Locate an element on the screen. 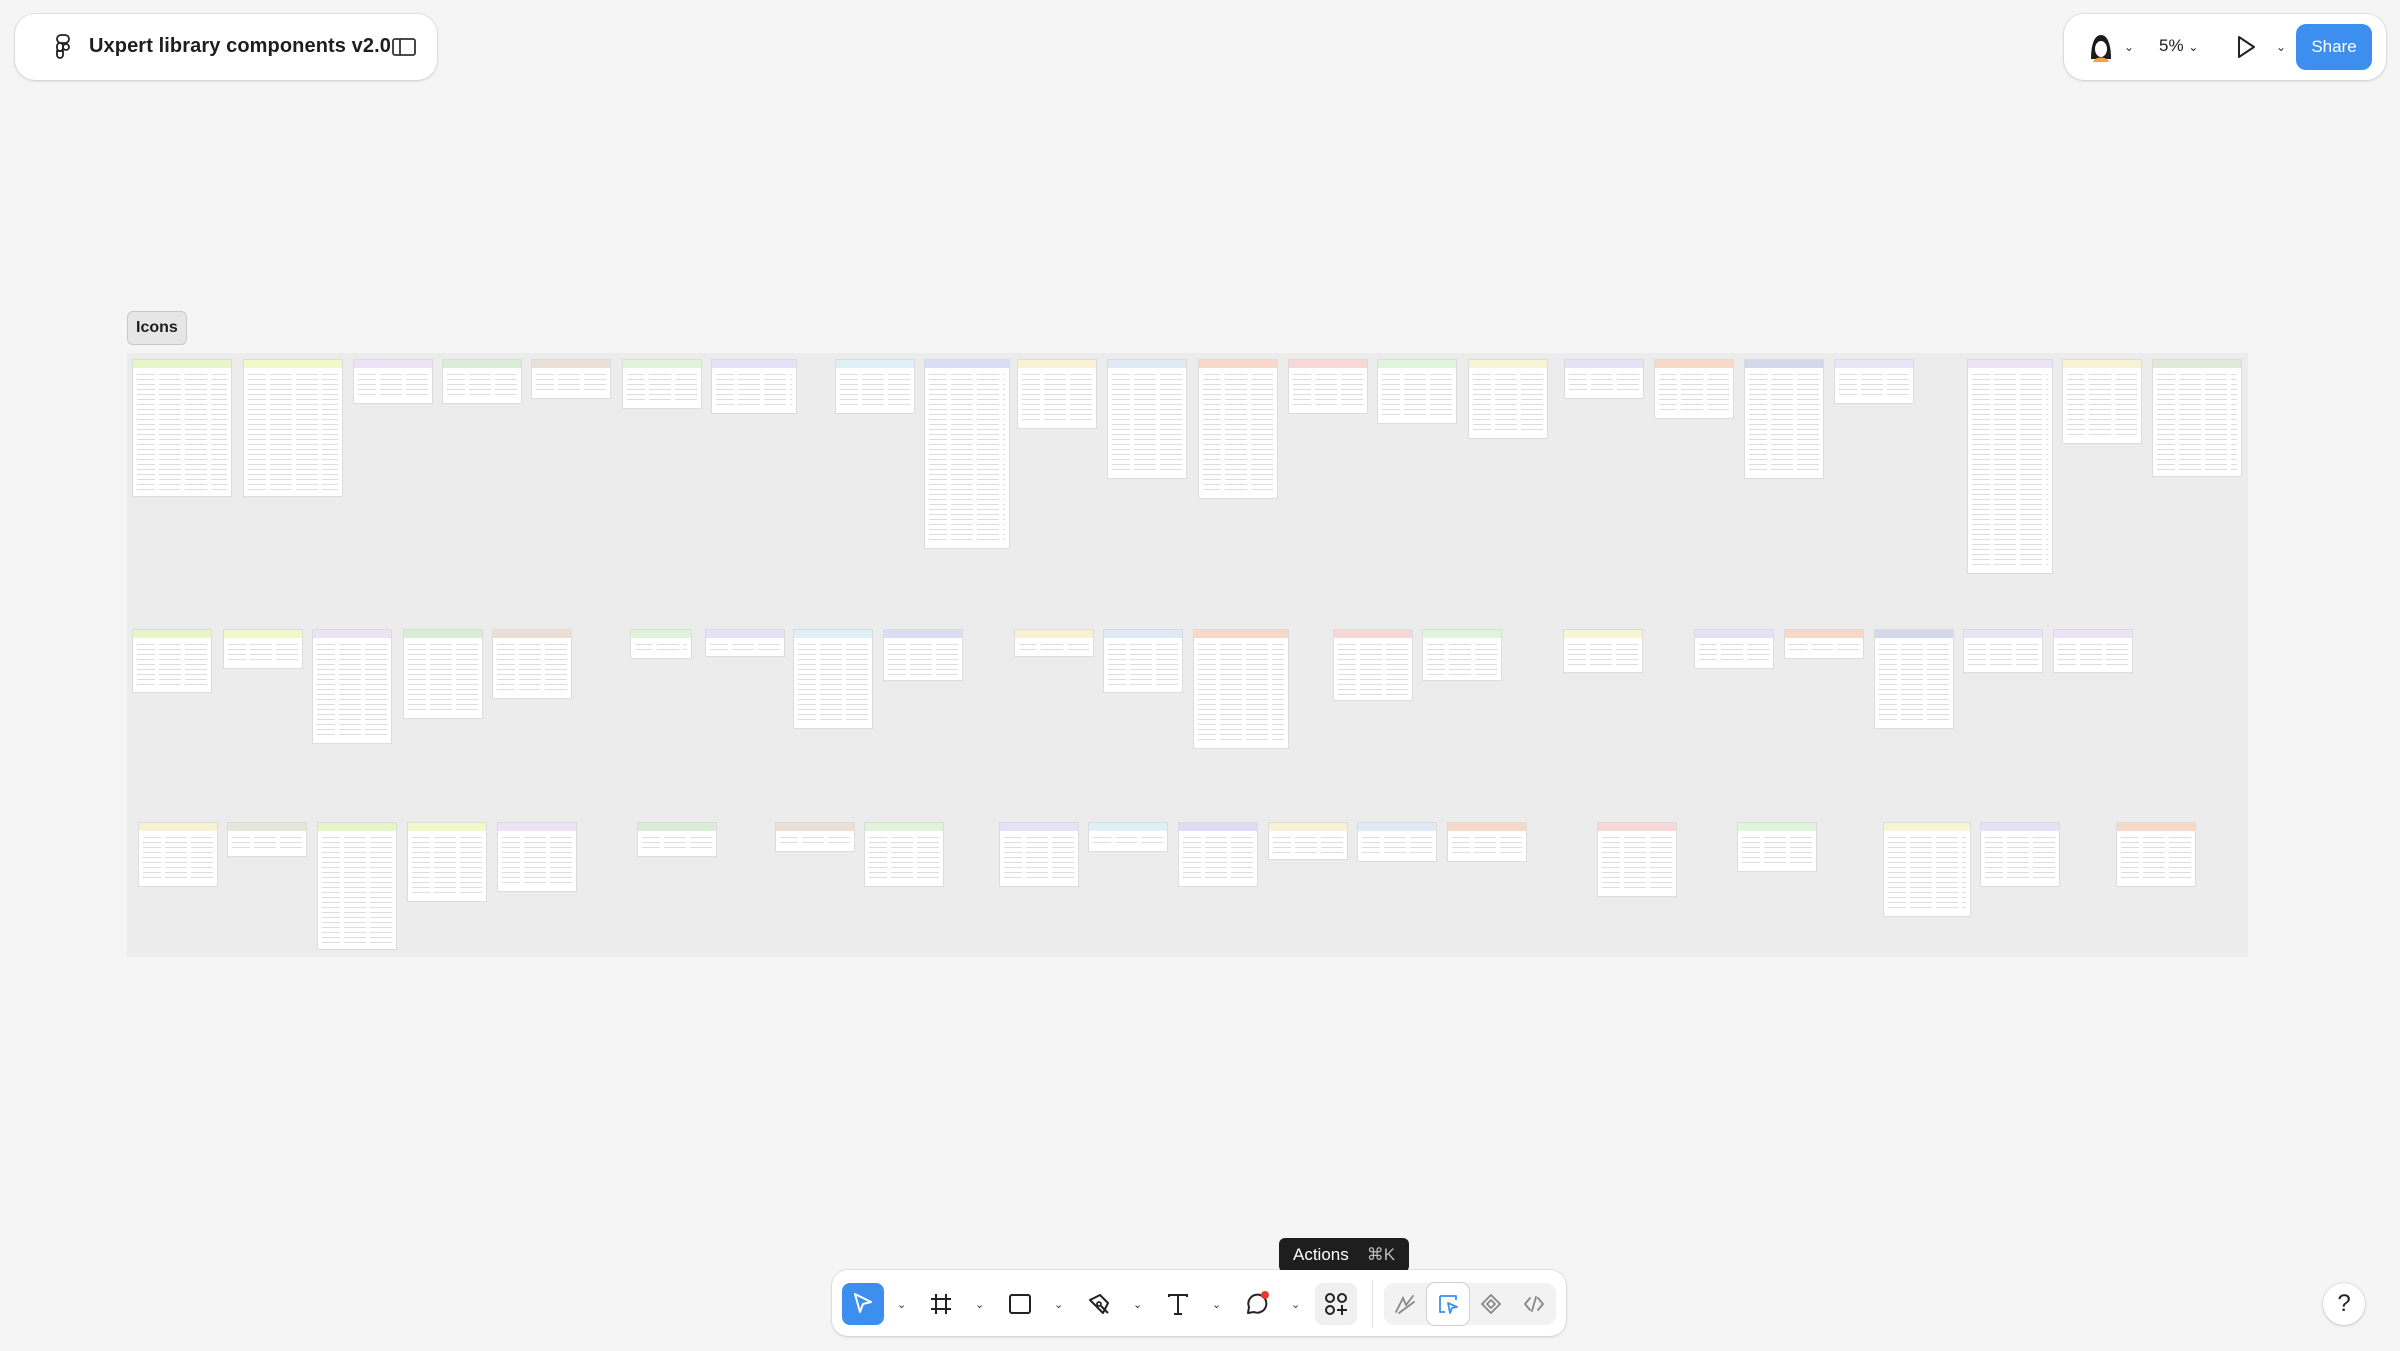  share-button: Share is located at coordinates (2334, 47).